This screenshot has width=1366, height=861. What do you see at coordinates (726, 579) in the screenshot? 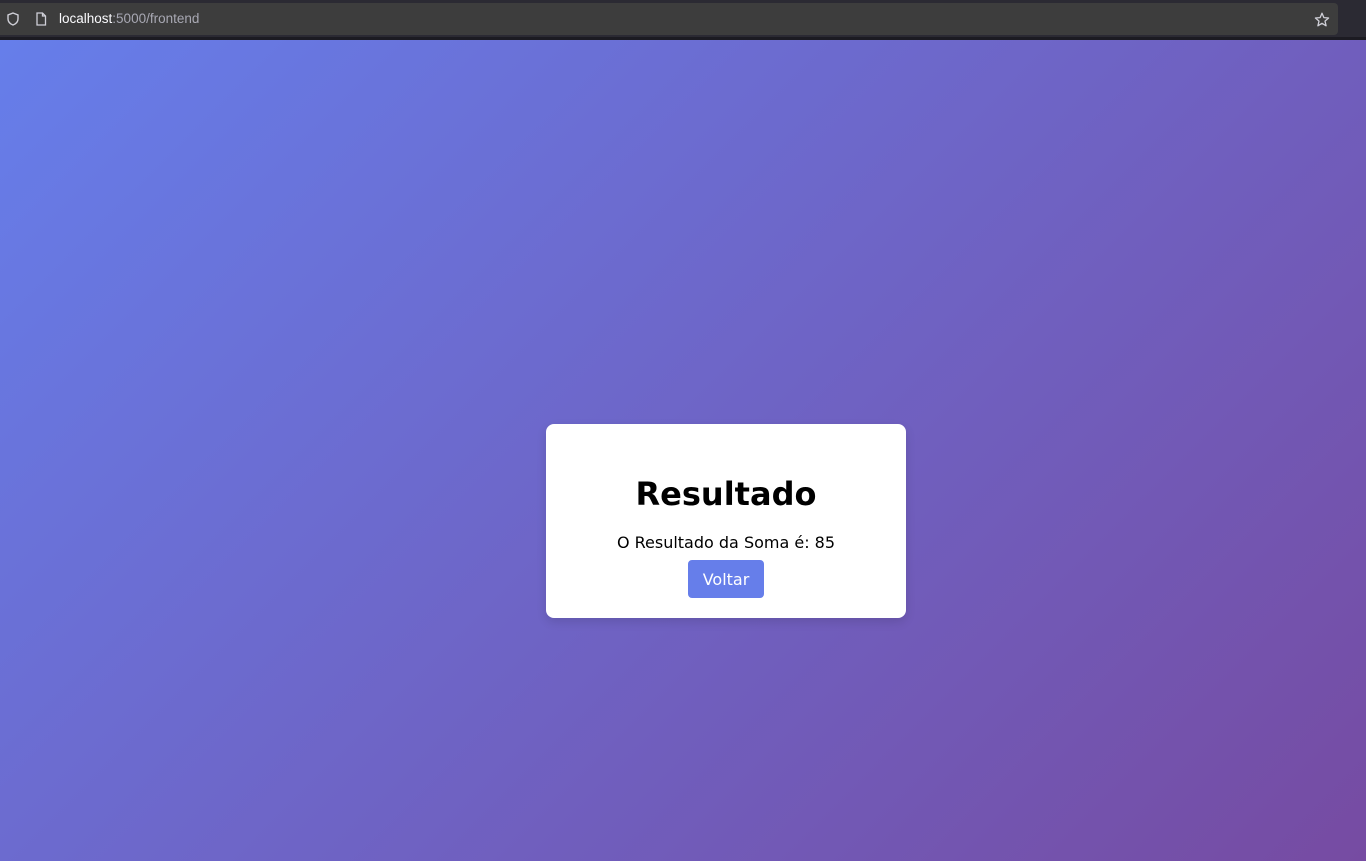
I see `back-button: Voltar` at bounding box center [726, 579].